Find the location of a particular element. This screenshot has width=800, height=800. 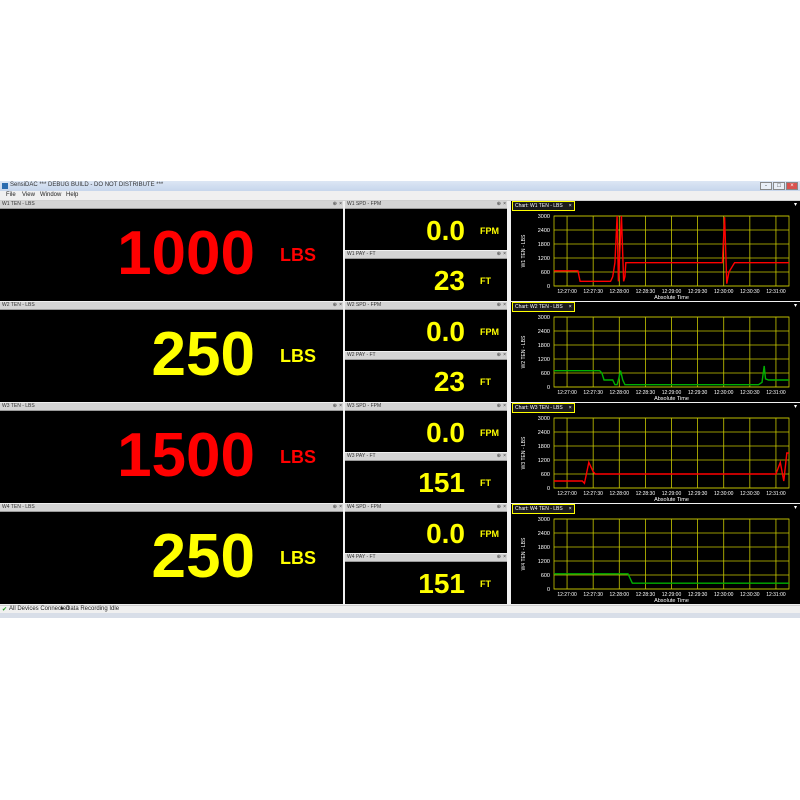

chart-title: Chart: W4 TEN - LBS is located at coordinates (539, 509).